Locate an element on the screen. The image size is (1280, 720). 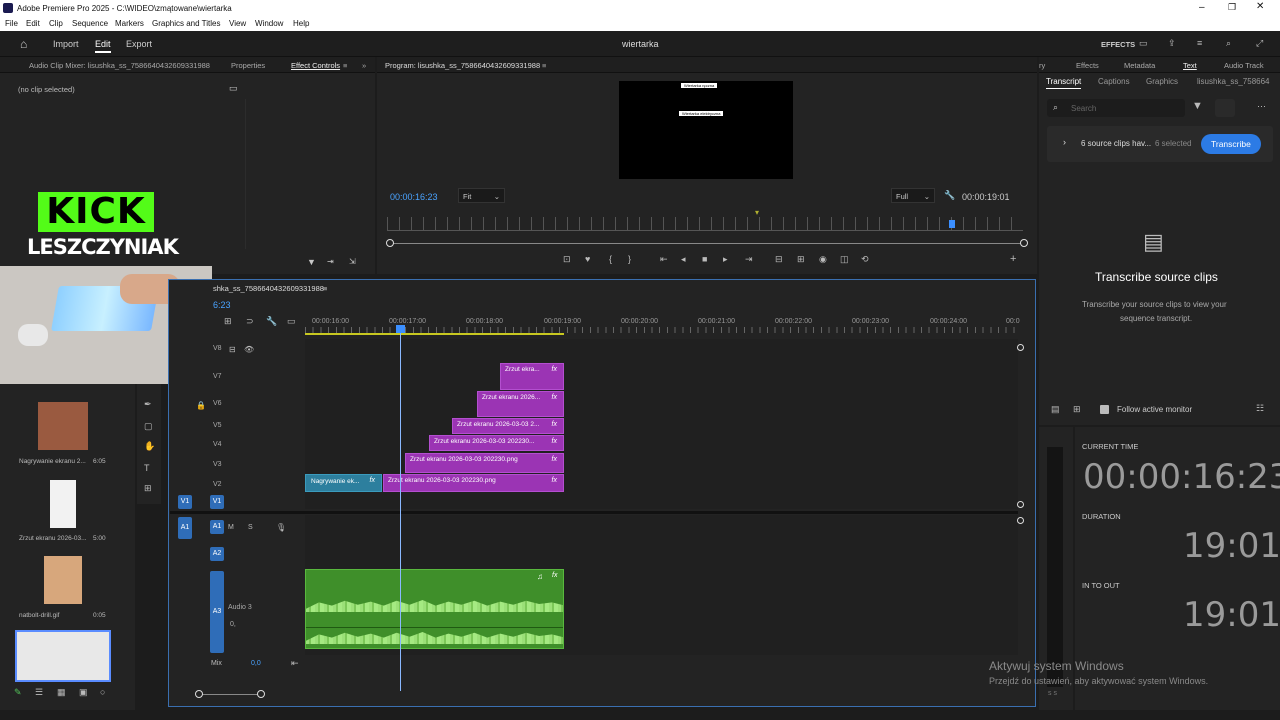
subtab-captions: Captions is located at coordinates (1114, 81).